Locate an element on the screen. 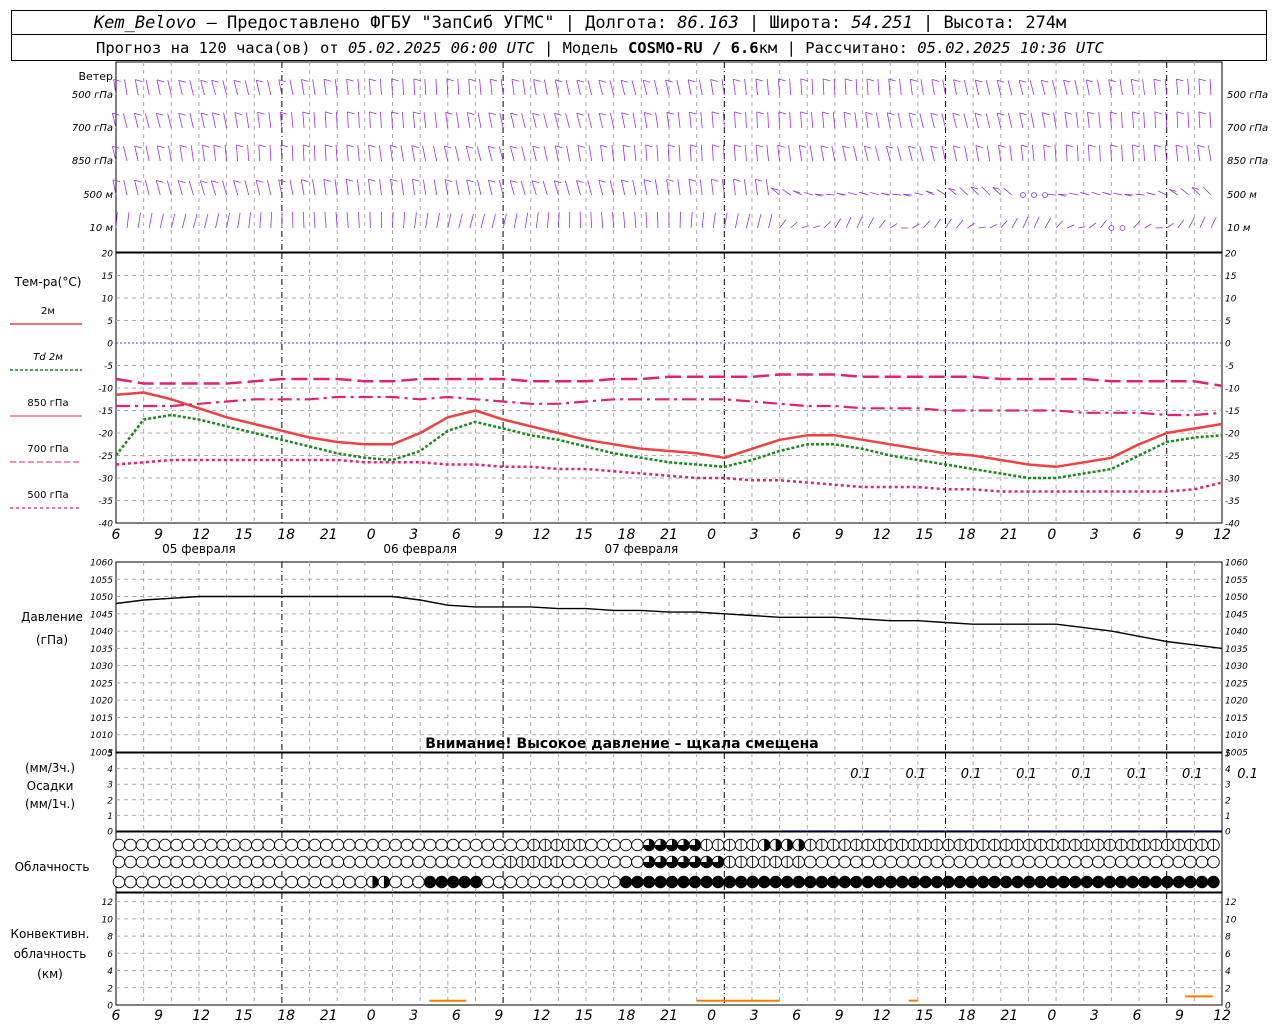 This screenshot has width=1280, height=1024. precip-label: (мм/3ч.) is located at coordinates (50, 768).